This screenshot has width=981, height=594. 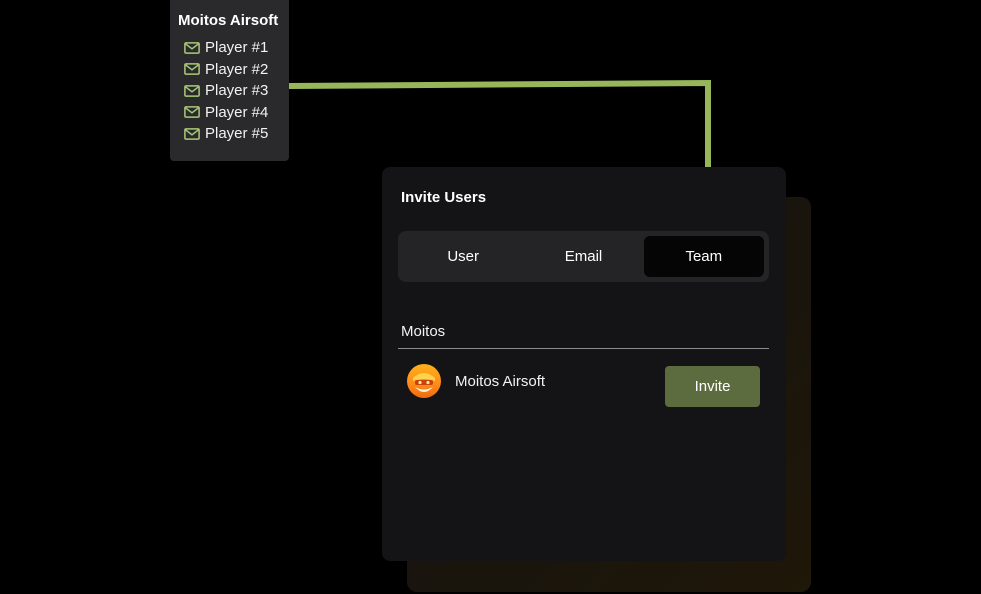 I want to click on panel-title: Invite Users, so click(x=444, y=197).